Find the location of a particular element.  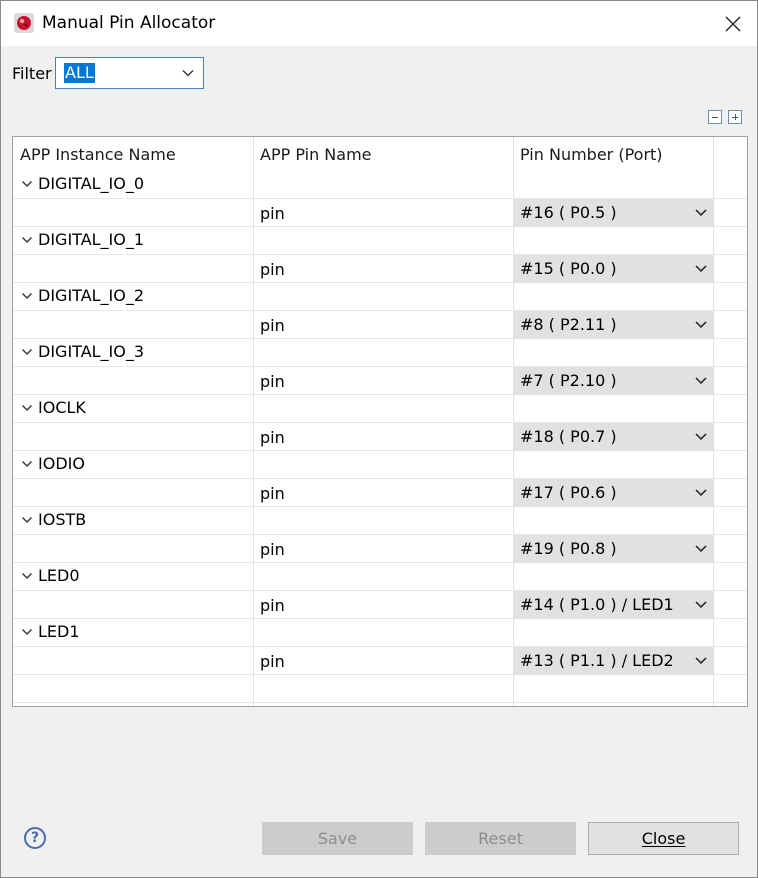

pin-number-combo: #15 ( P0.0 ) is located at coordinates (614, 269).